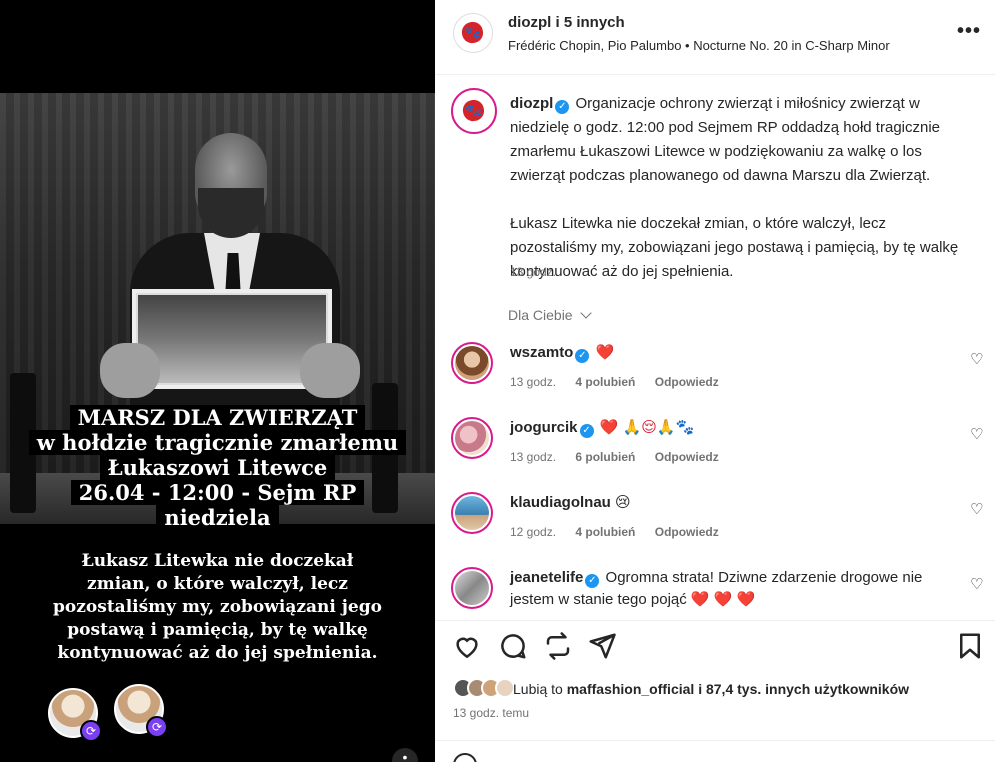 The height and width of the screenshot is (762, 995). What do you see at coordinates (715, 645) in the screenshot?
I see `post-action-bar` at bounding box center [715, 645].